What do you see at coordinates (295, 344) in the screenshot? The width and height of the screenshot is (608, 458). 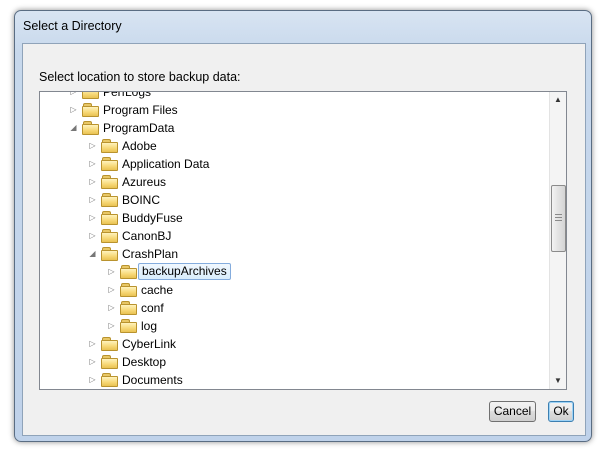 I see `tree-item: ▷ CyberLink` at bounding box center [295, 344].